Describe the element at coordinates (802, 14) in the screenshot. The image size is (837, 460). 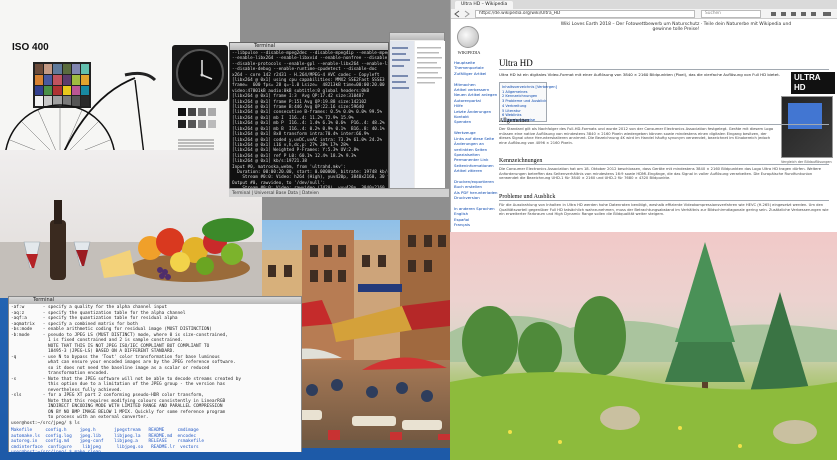
I see `toolbar-icons` at that location.